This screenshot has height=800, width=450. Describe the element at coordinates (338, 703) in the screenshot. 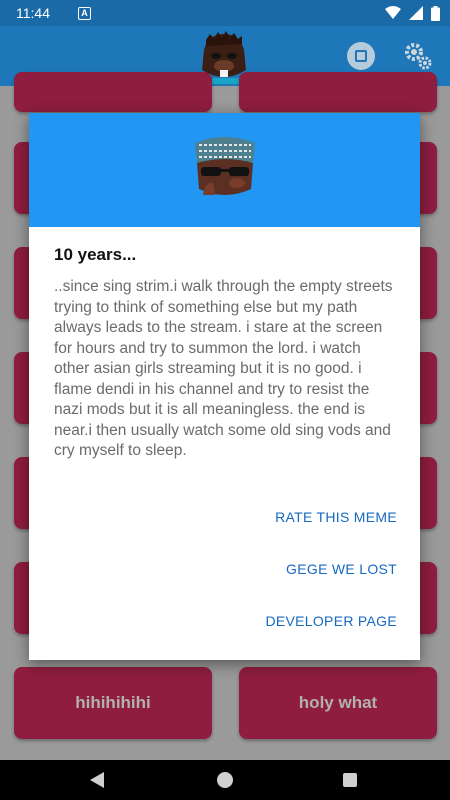

I see `meme-button: holy what` at that location.